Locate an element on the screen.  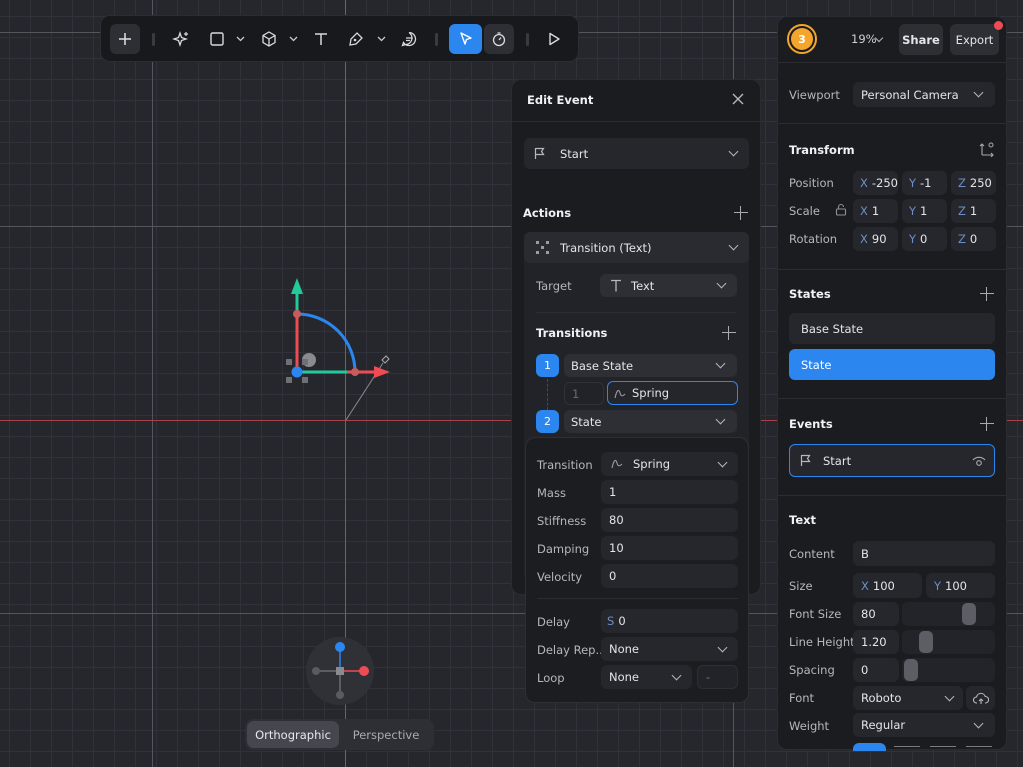
zoom-dropdown: 19% is located at coordinates (864, 39).